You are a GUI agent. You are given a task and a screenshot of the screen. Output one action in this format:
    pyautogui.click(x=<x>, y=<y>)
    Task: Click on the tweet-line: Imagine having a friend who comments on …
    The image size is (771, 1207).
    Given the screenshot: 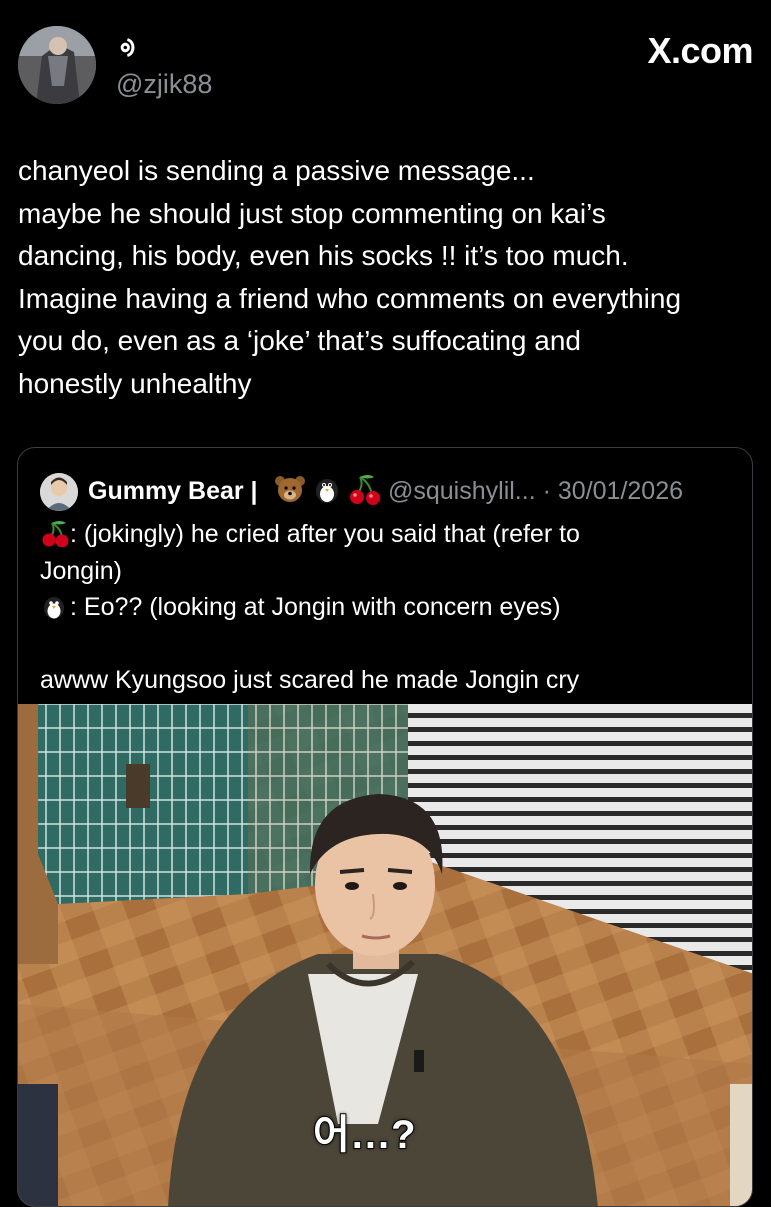 What is the action you would take?
    pyautogui.click(x=350, y=298)
    